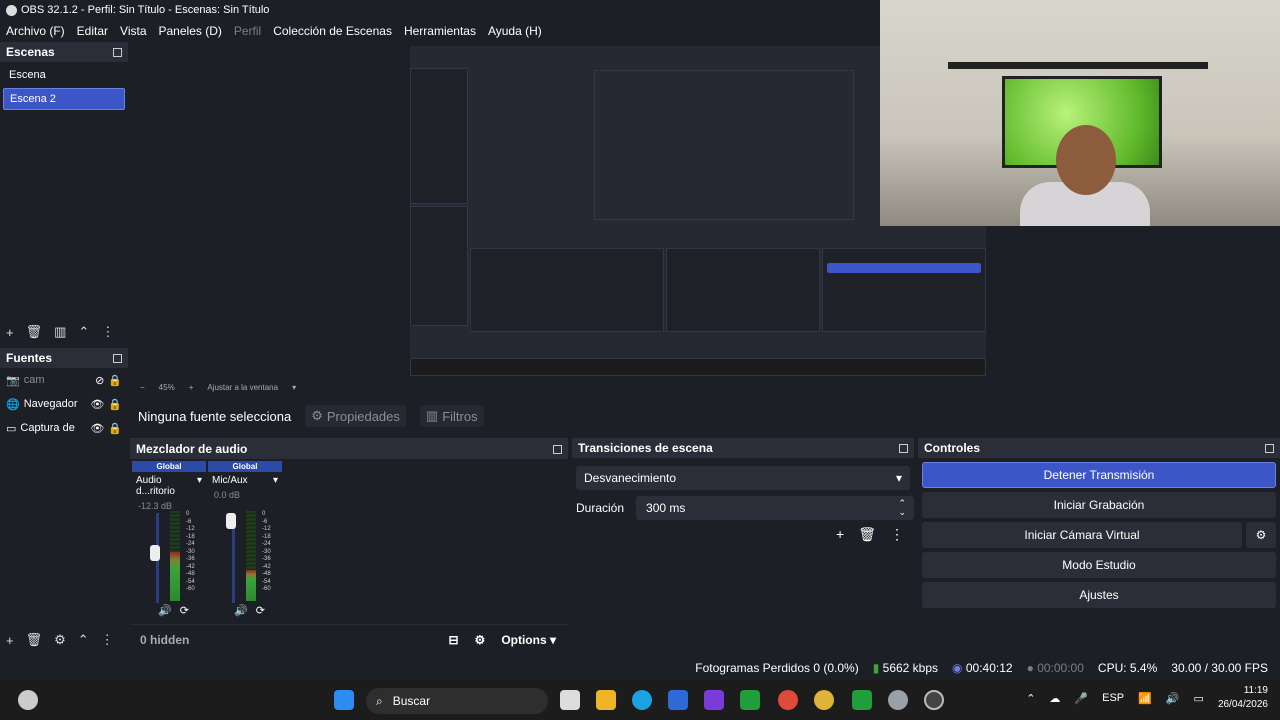  I want to click on settings-app-icon, so click(898, 700).